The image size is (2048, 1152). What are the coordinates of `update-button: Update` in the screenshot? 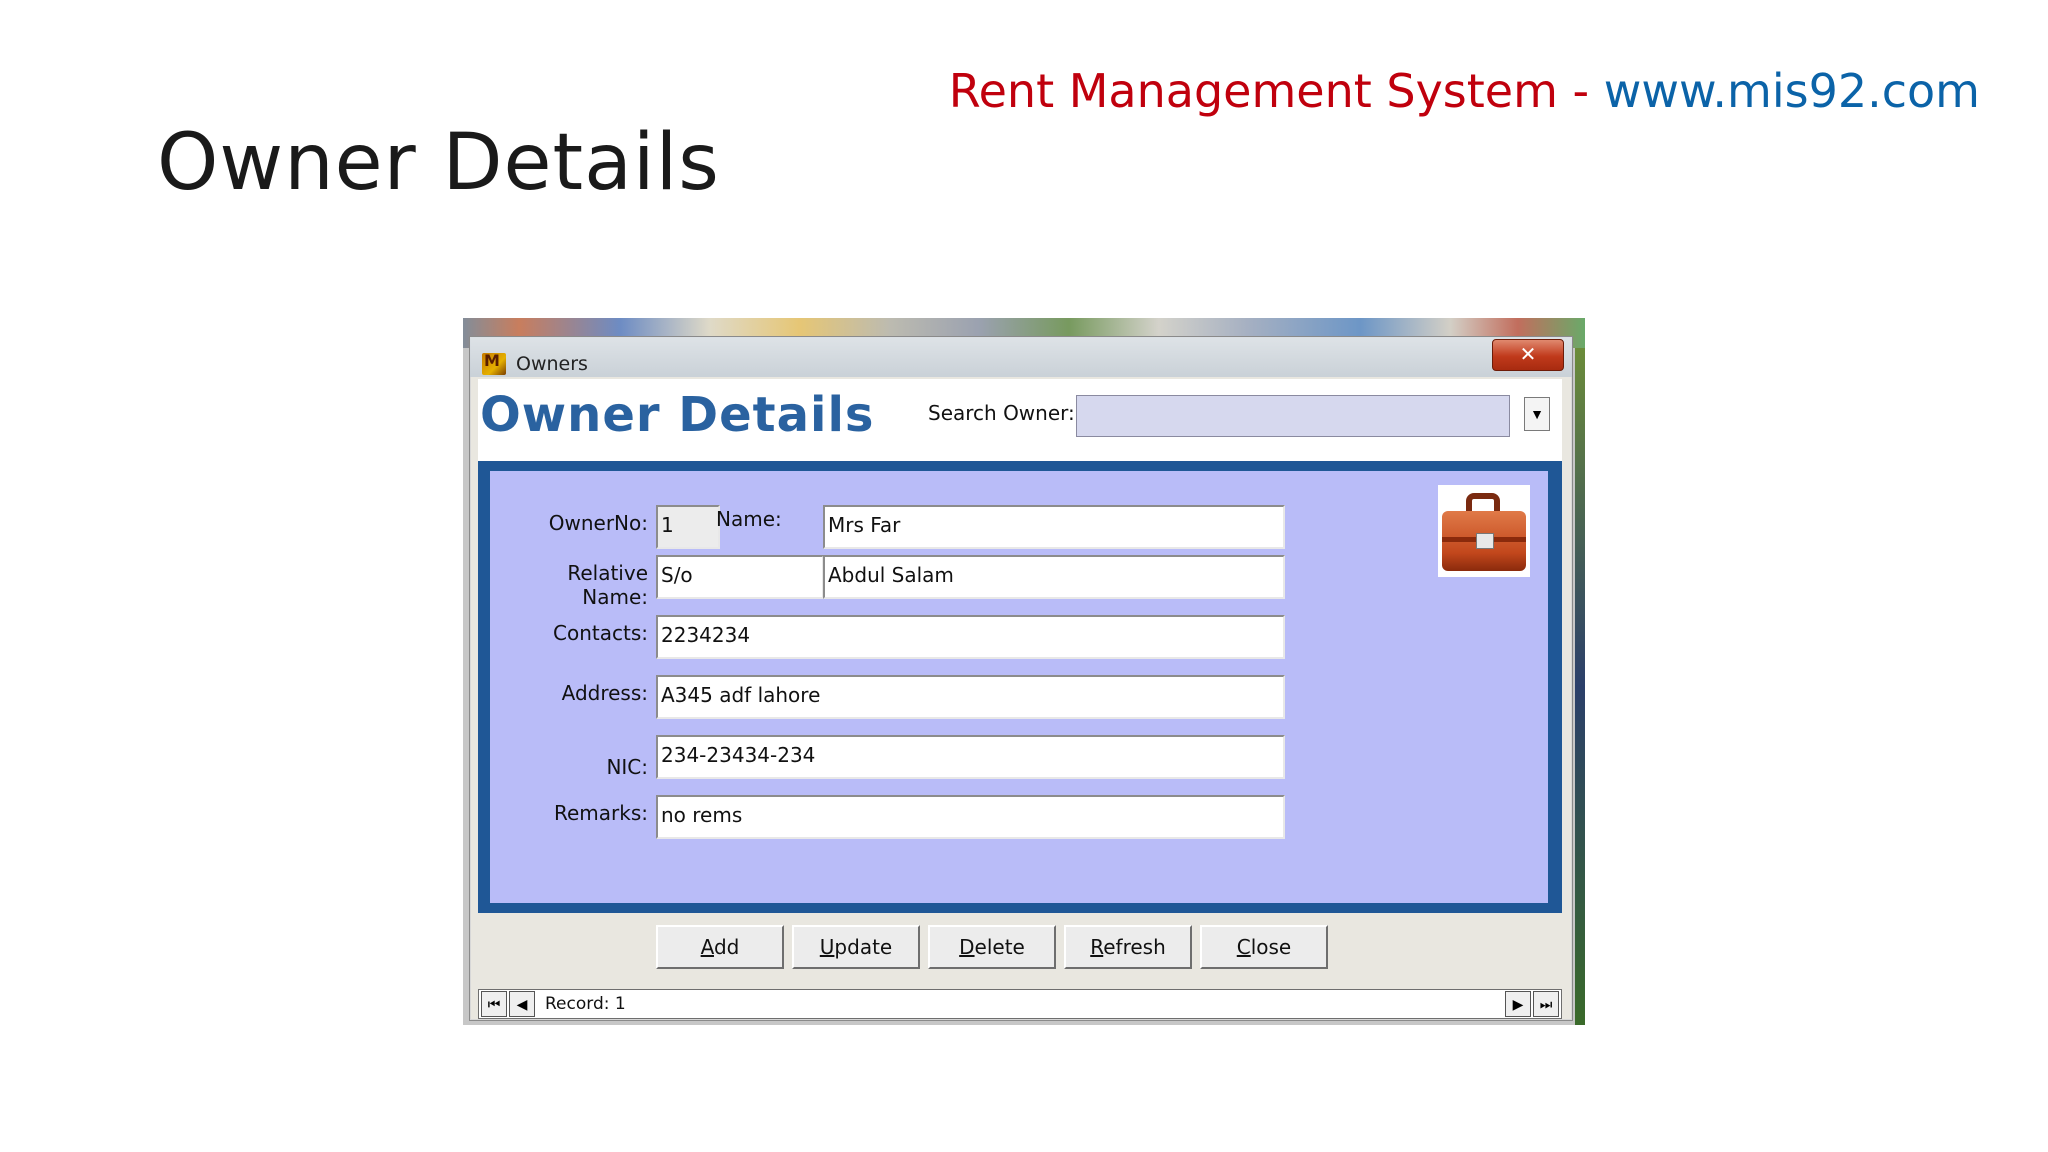 It's located at (856, 947).